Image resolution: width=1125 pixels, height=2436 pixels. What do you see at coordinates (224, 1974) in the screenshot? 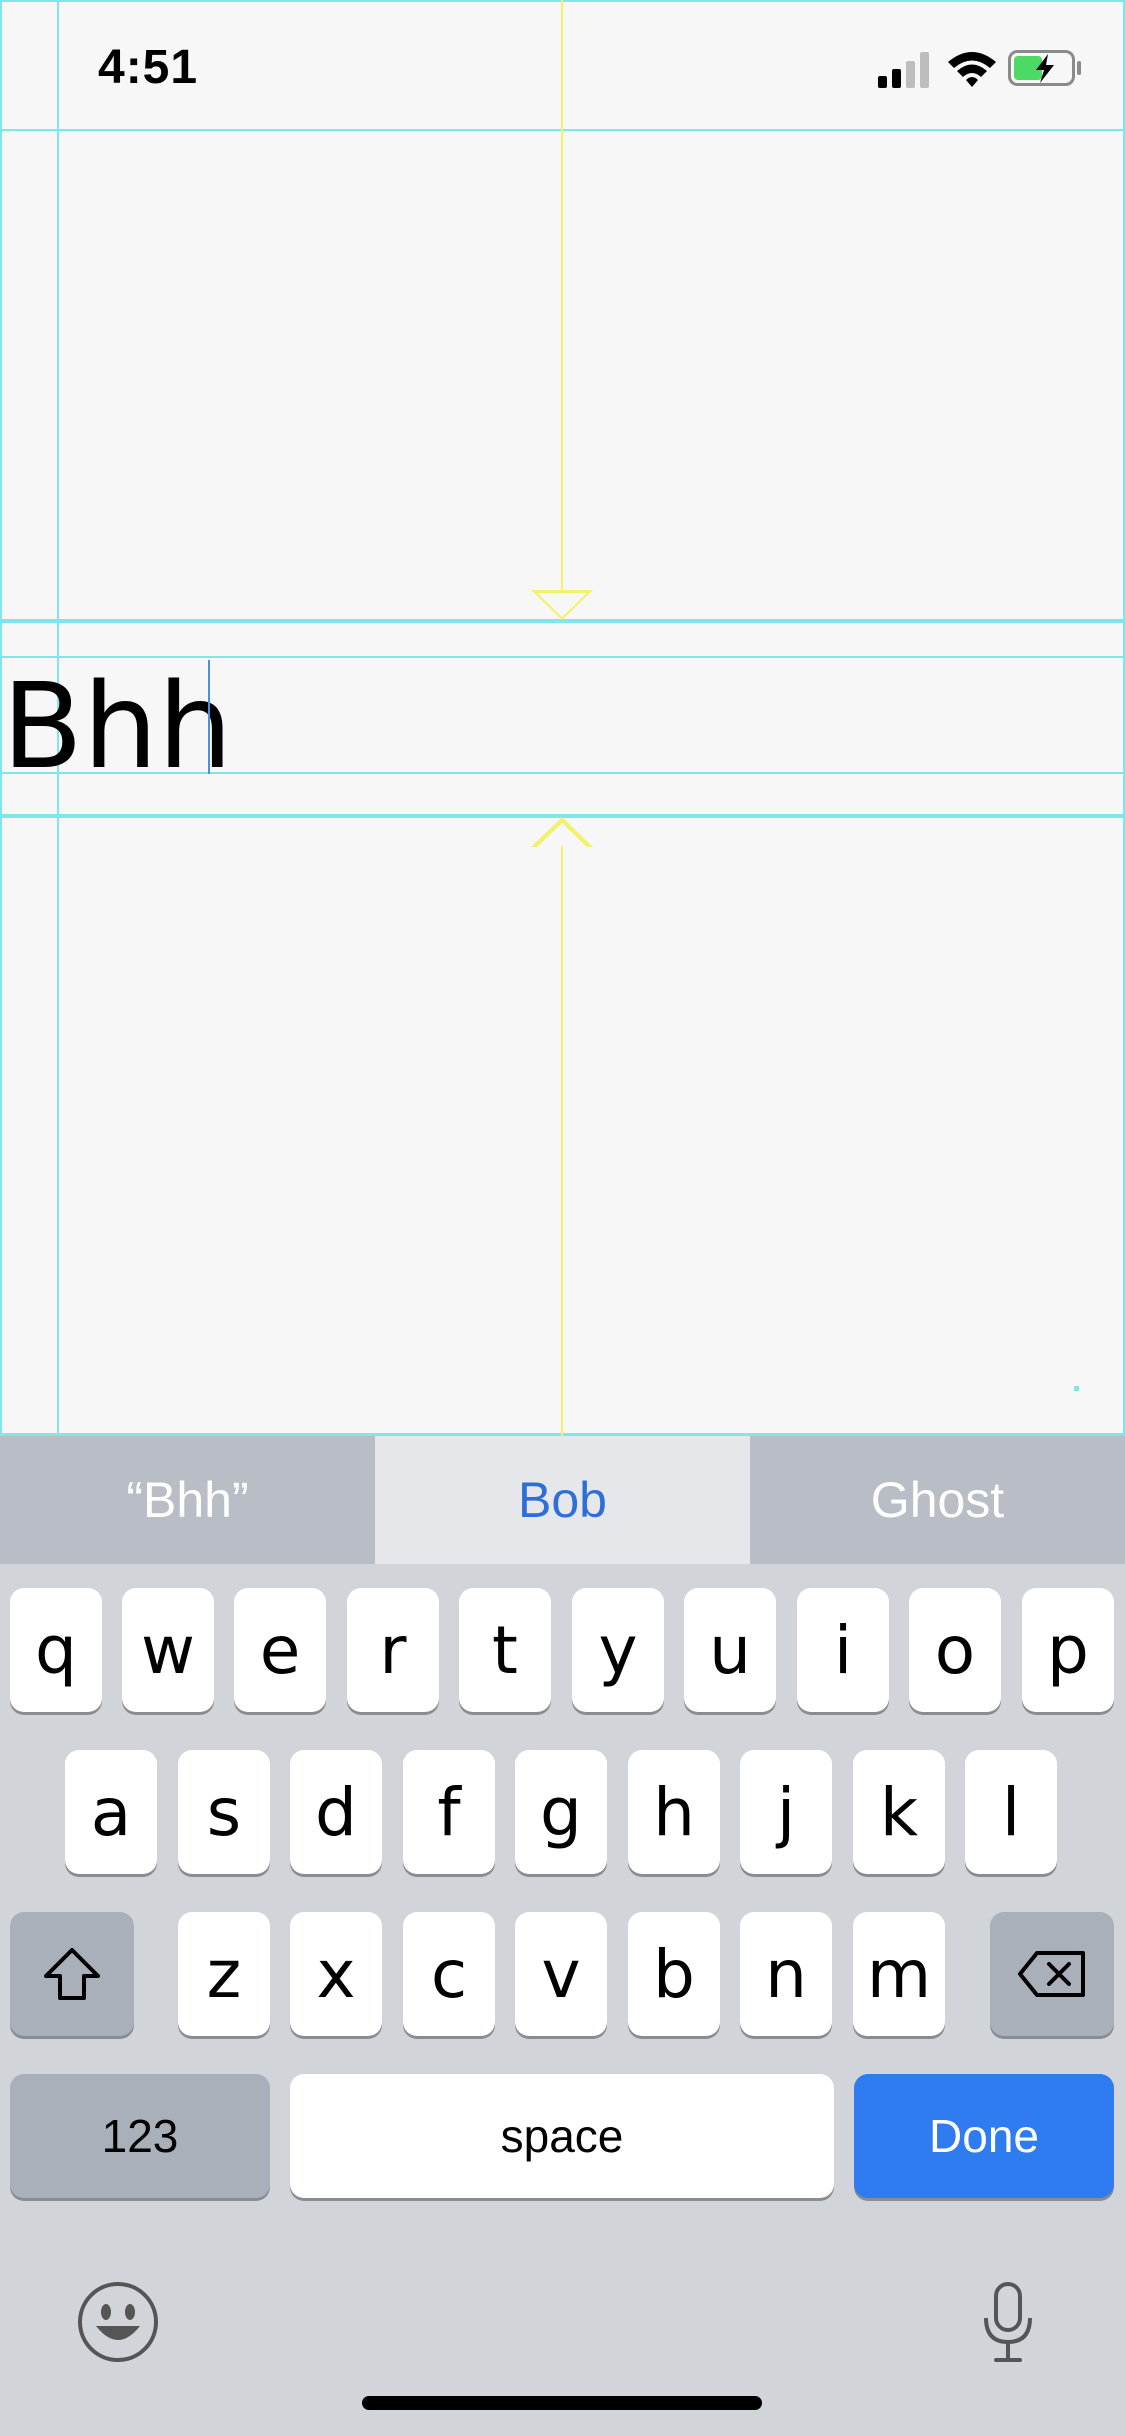
I see `key-z: z` at bounding box center [224, 1974].